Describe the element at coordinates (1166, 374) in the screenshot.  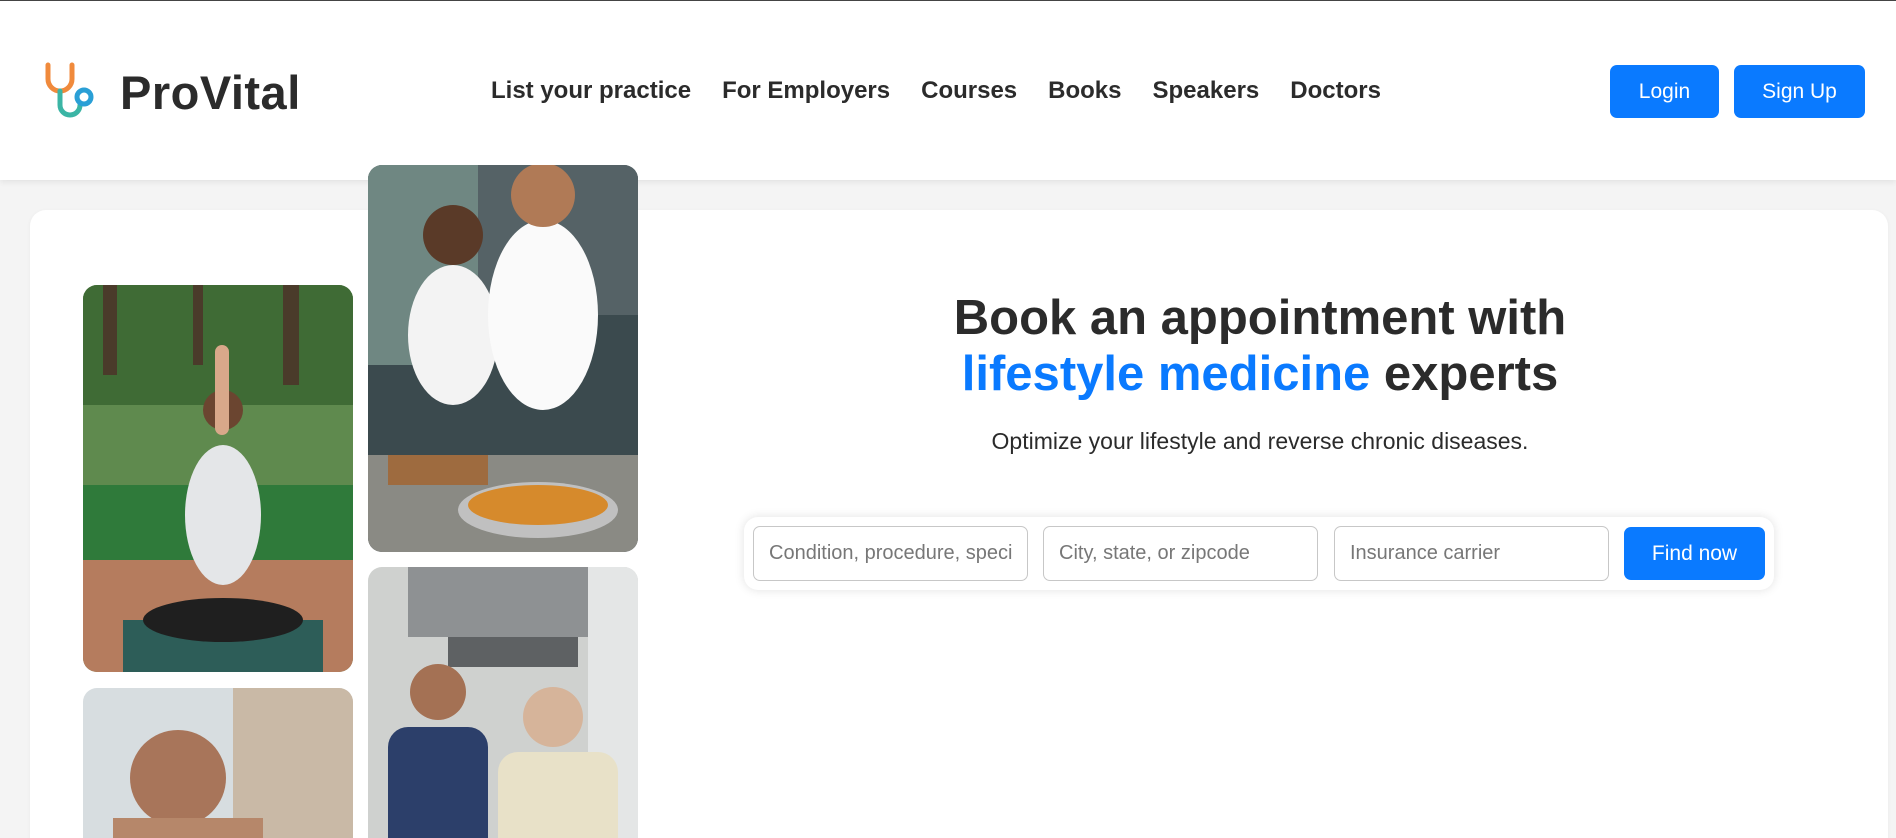
I see `hero-title-accent: lifestyle medicine` at that location.